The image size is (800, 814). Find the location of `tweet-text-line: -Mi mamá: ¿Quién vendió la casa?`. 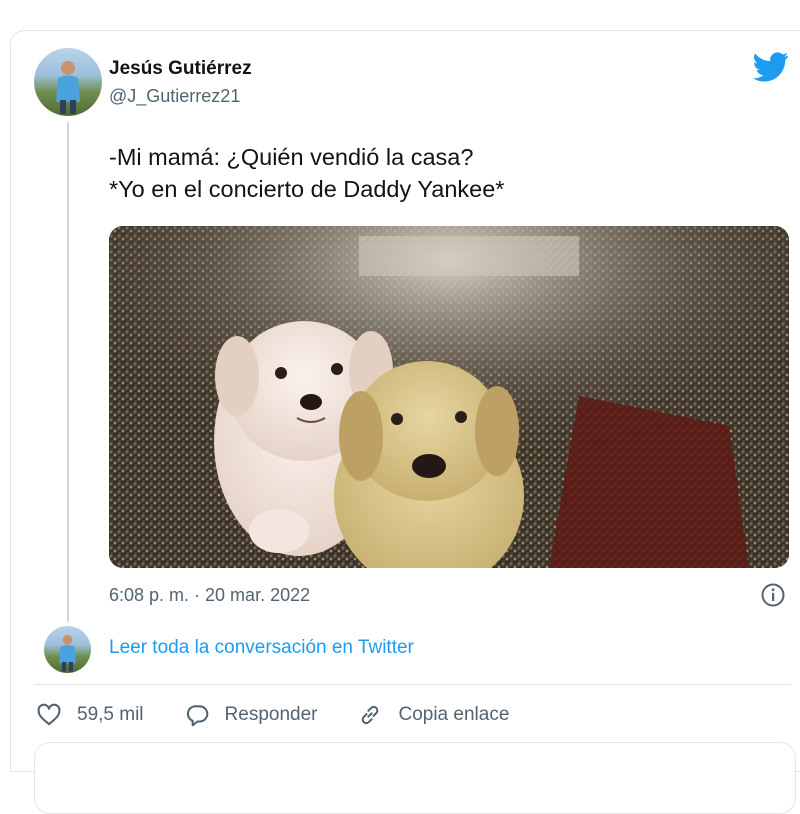

tweet-text-line: -Mi mamá: ¿Quién vendió la casa? is located at coordinates (291, 157).